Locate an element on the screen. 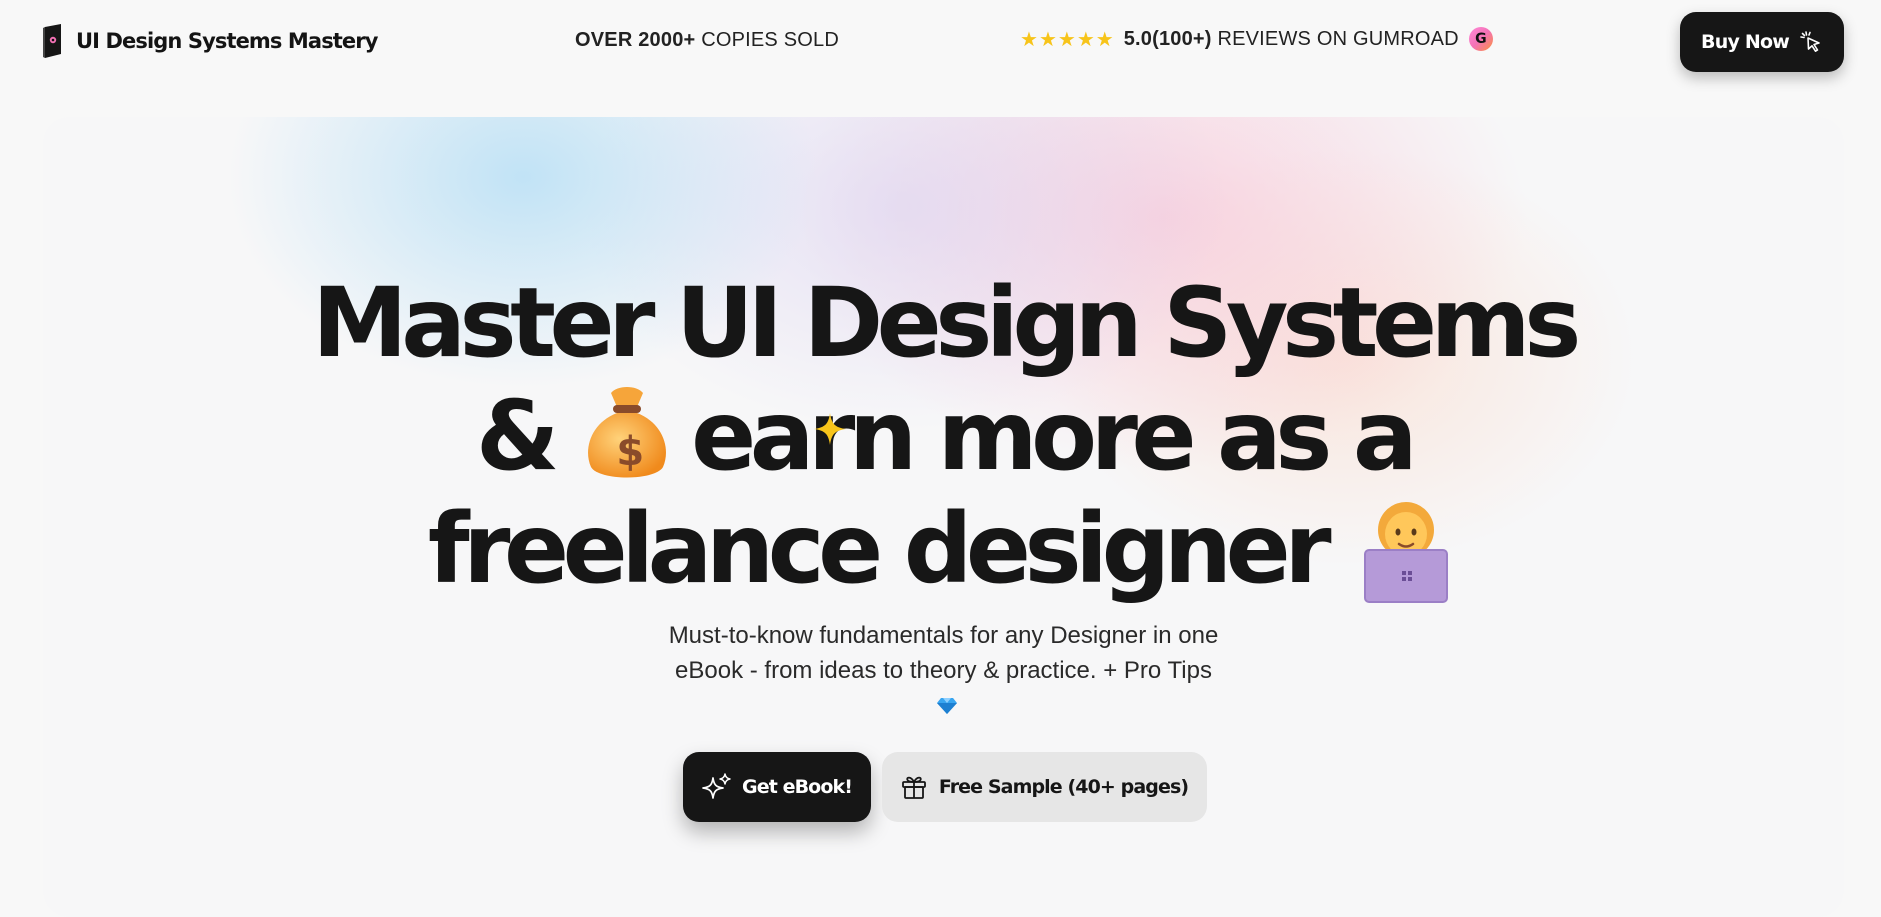 Image resolution: width=1881 pixels, height=917 pixels. brand-name: UI Design Systems Mastery is located at coordinates (227, 41).